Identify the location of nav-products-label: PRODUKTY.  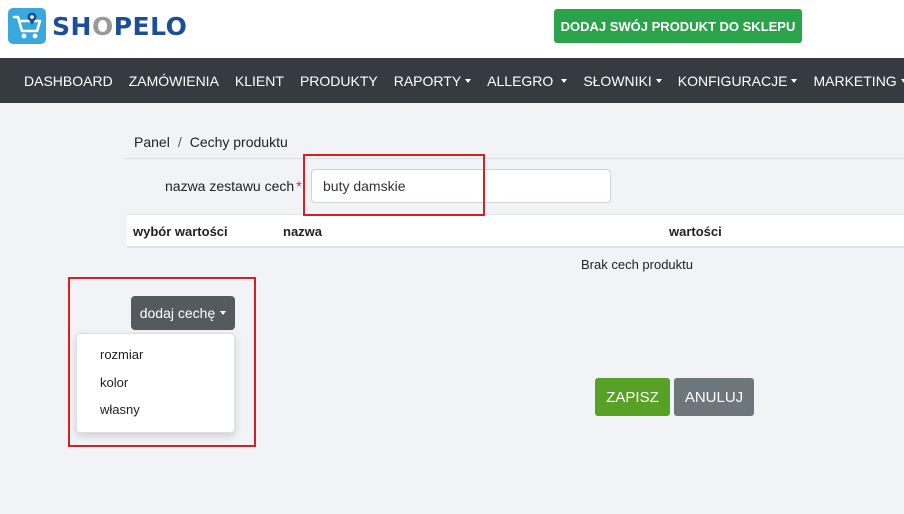
(338, 80).